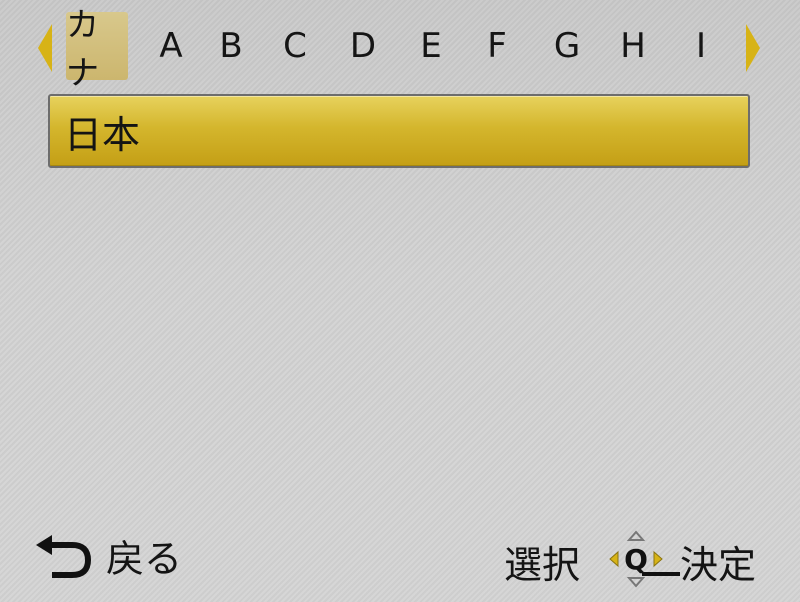  Describe the element at coordinates (567, 46) in the screenshot. I see `tab-g: G` at that location.